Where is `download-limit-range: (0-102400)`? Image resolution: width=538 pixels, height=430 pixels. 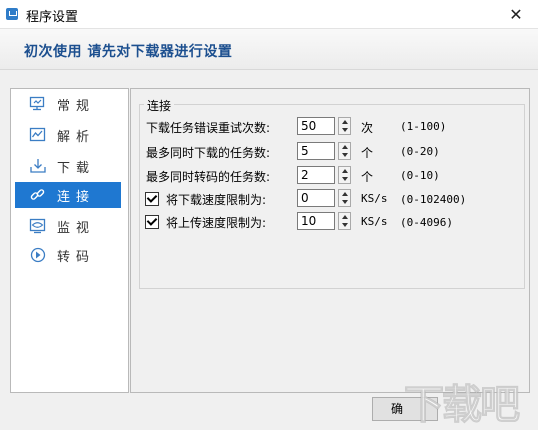
download-limit-range: (0-102400) is located at coordinates (433, 199).